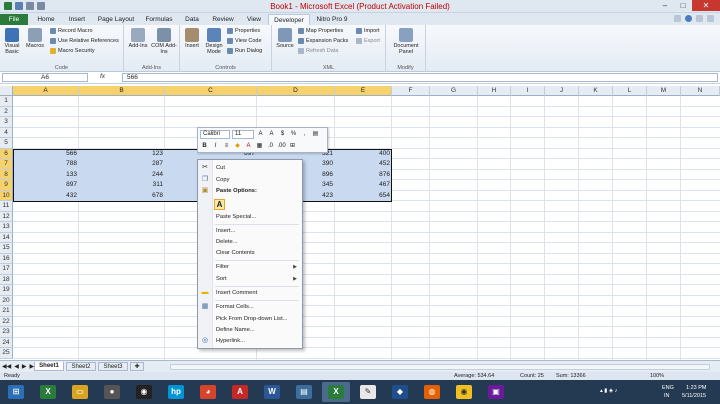 Image resolution: width=720 pixels, height=404 pixels. What do you see at coordinates (6, 174) in the screenshot?
I see `row-header-8: 8` at bounding box center [6, 174].